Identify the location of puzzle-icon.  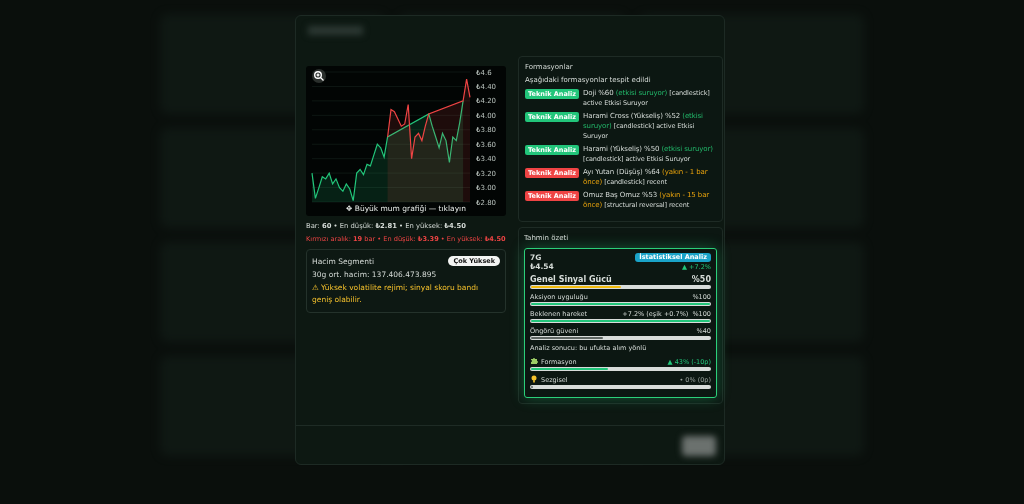
(534, 361).